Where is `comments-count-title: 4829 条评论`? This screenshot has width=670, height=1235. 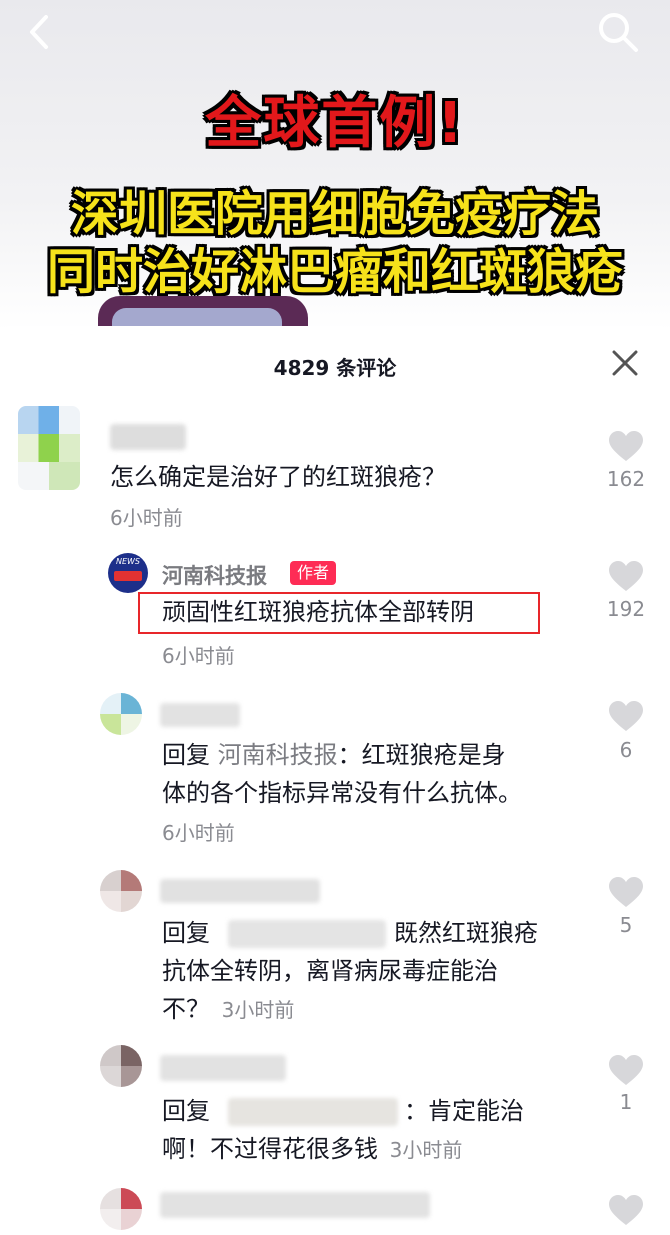 comments-count-title: 4829 条评论 is located at coordinates (335, 368).